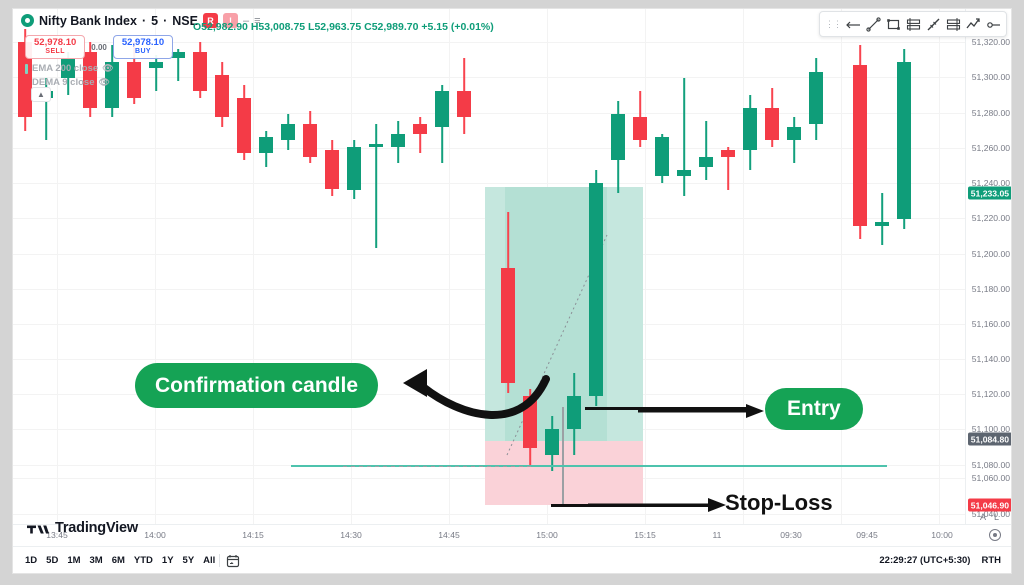  I want to click on magnet-tool-icon, so click(993, 24).